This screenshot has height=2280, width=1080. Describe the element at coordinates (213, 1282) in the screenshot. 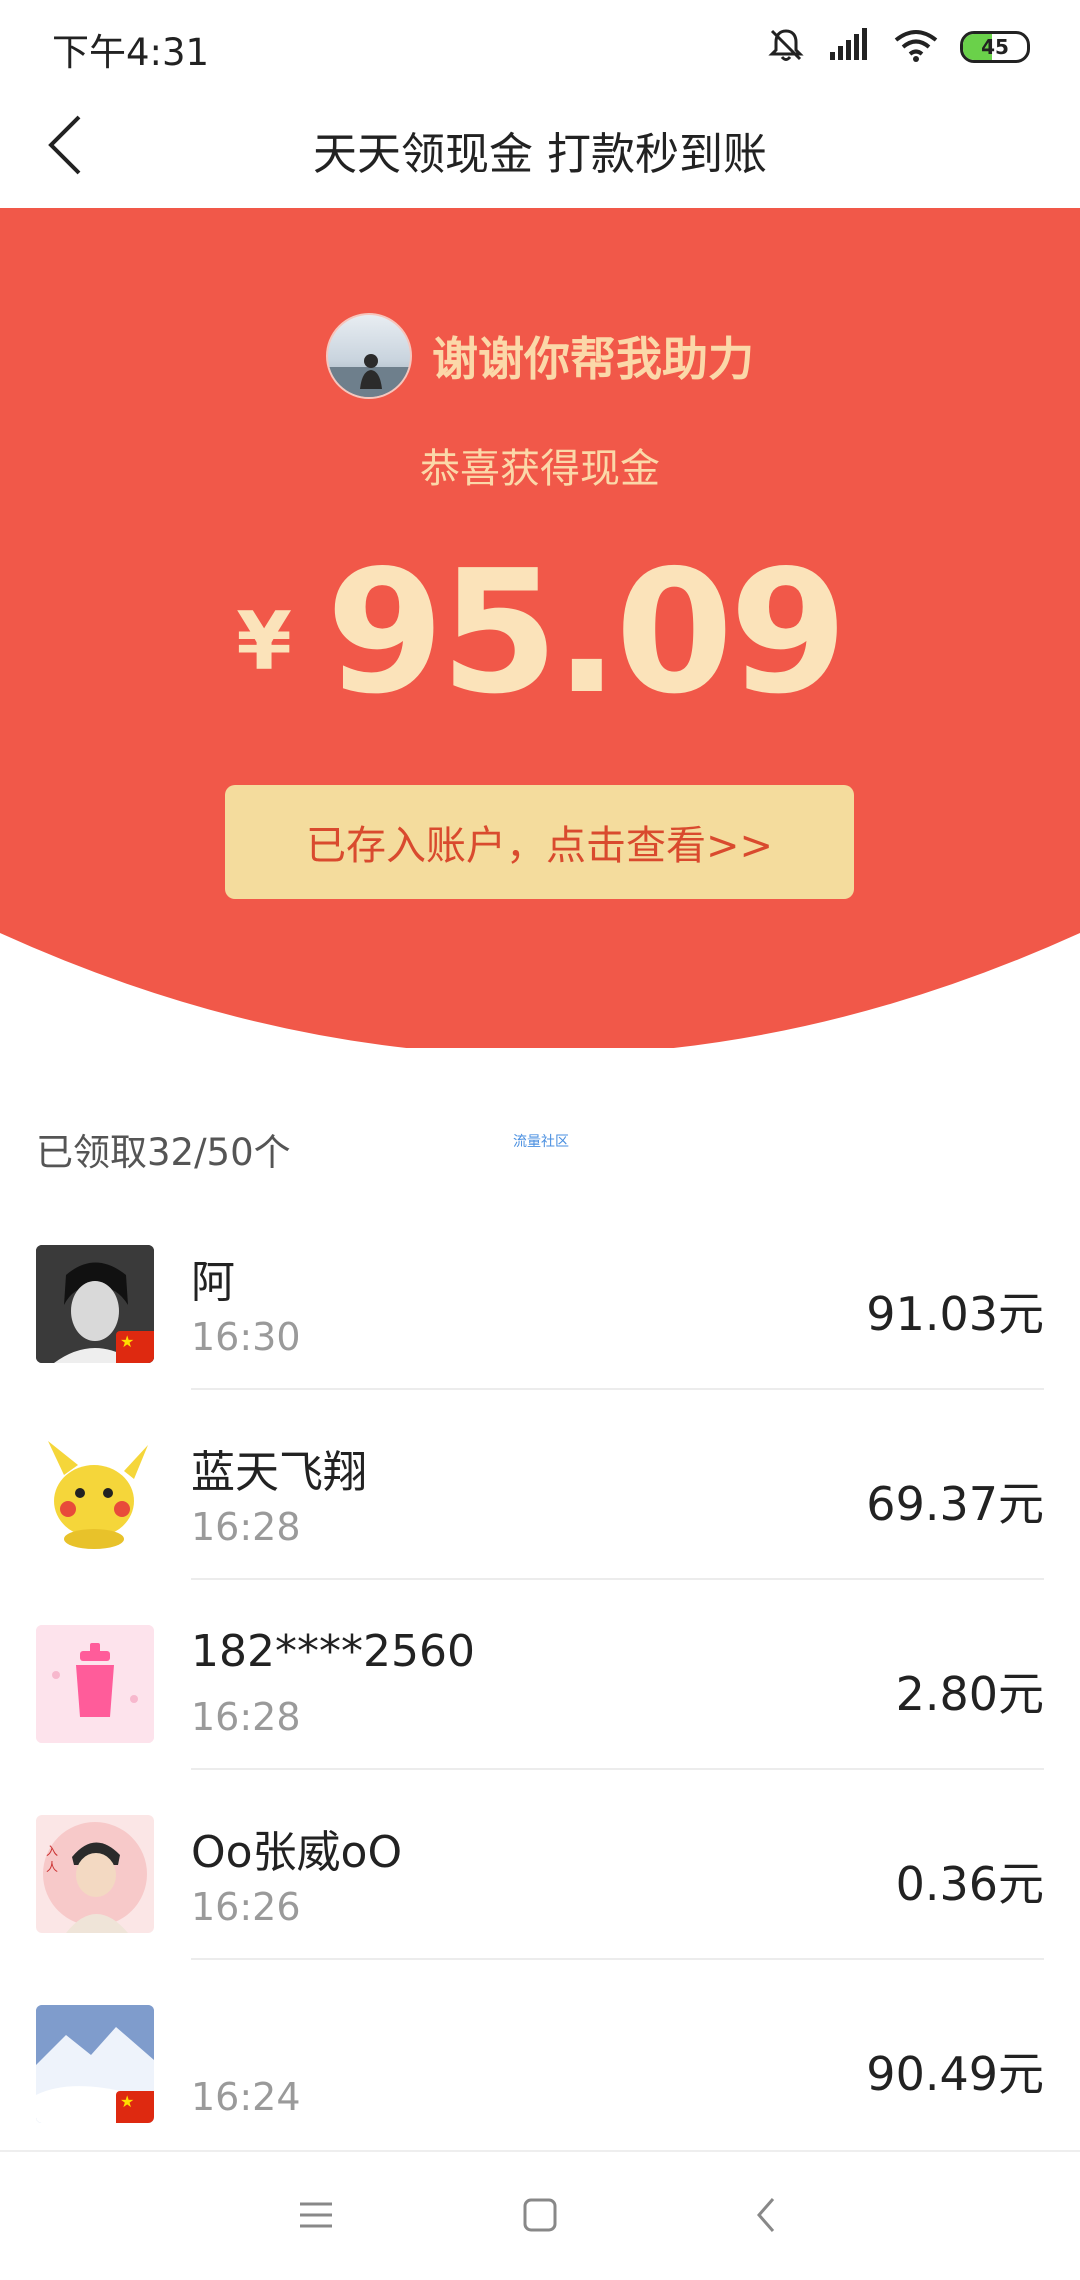

I see `item-name: 阿` at that location.